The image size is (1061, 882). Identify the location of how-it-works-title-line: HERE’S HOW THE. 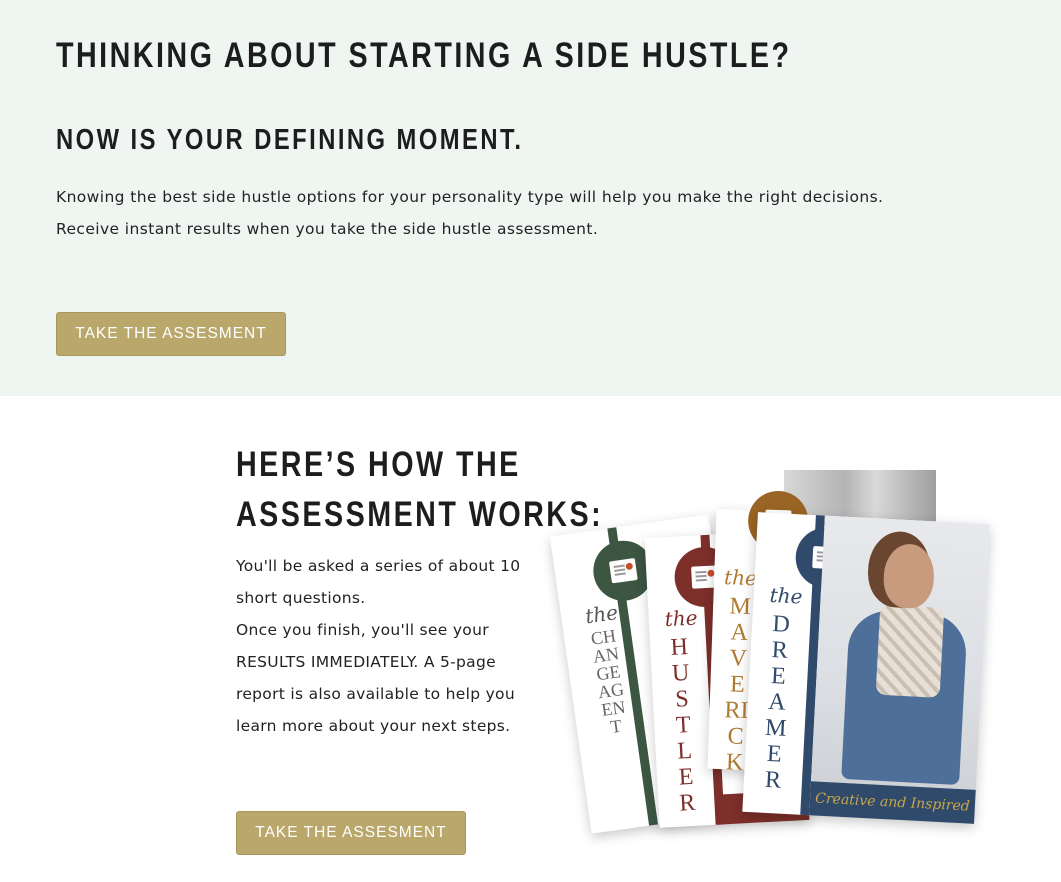
(378, 464).